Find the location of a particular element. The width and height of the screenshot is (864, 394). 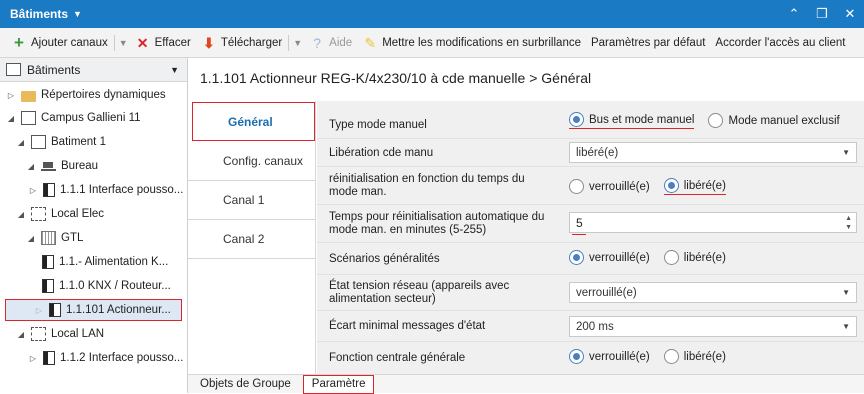

tab-general: Général is located at coordinates (253, 121).